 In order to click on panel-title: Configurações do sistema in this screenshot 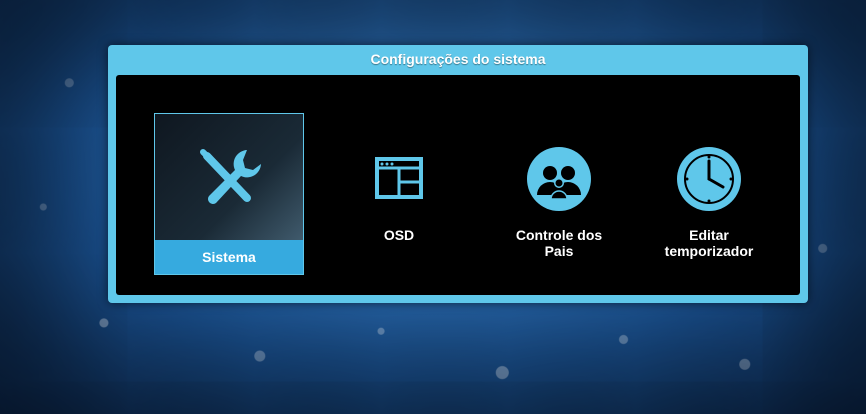, I will do `click(458, 59)`.